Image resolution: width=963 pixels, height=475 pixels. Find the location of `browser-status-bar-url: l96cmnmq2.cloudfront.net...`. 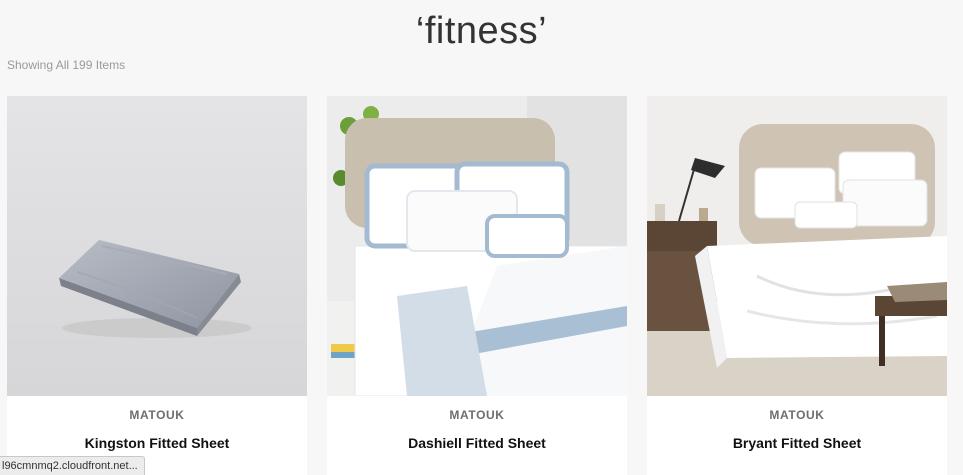

browser-status-bar-url: l96cmnmq2.cloudfront.net... is located at coordinates (72, 465).